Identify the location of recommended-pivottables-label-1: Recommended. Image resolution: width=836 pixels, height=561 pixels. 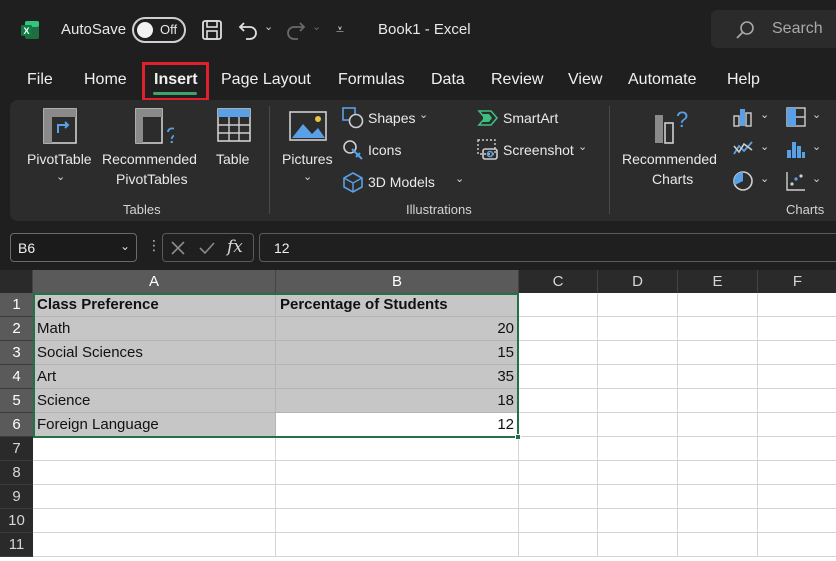
(149, 159).